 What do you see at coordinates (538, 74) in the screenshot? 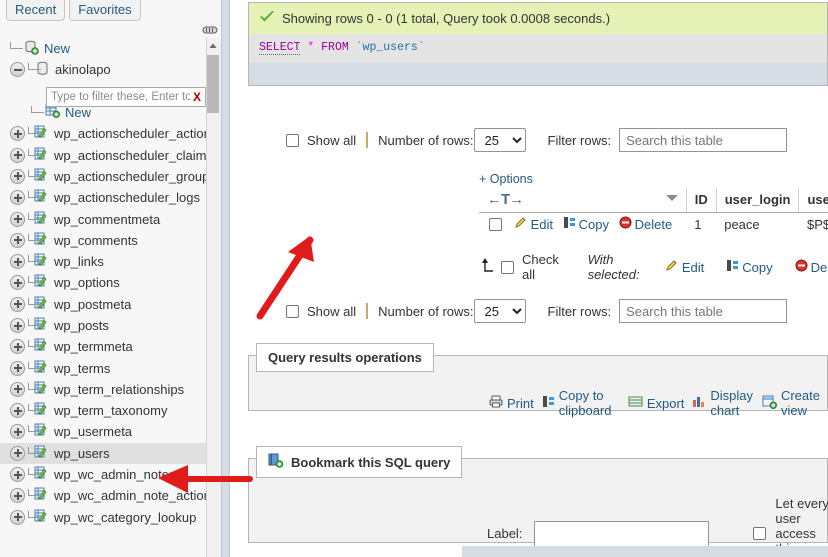
I see `sql-panel-footer` at bounding box center [538, 74].